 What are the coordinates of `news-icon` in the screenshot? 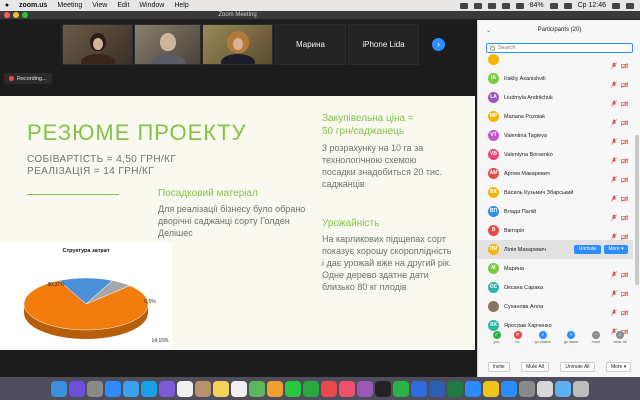 It's located at (329, 388).